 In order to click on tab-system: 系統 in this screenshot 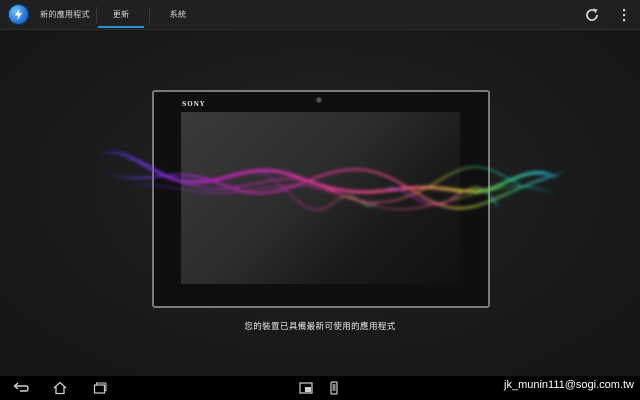, I will do `click(178, 14)`.